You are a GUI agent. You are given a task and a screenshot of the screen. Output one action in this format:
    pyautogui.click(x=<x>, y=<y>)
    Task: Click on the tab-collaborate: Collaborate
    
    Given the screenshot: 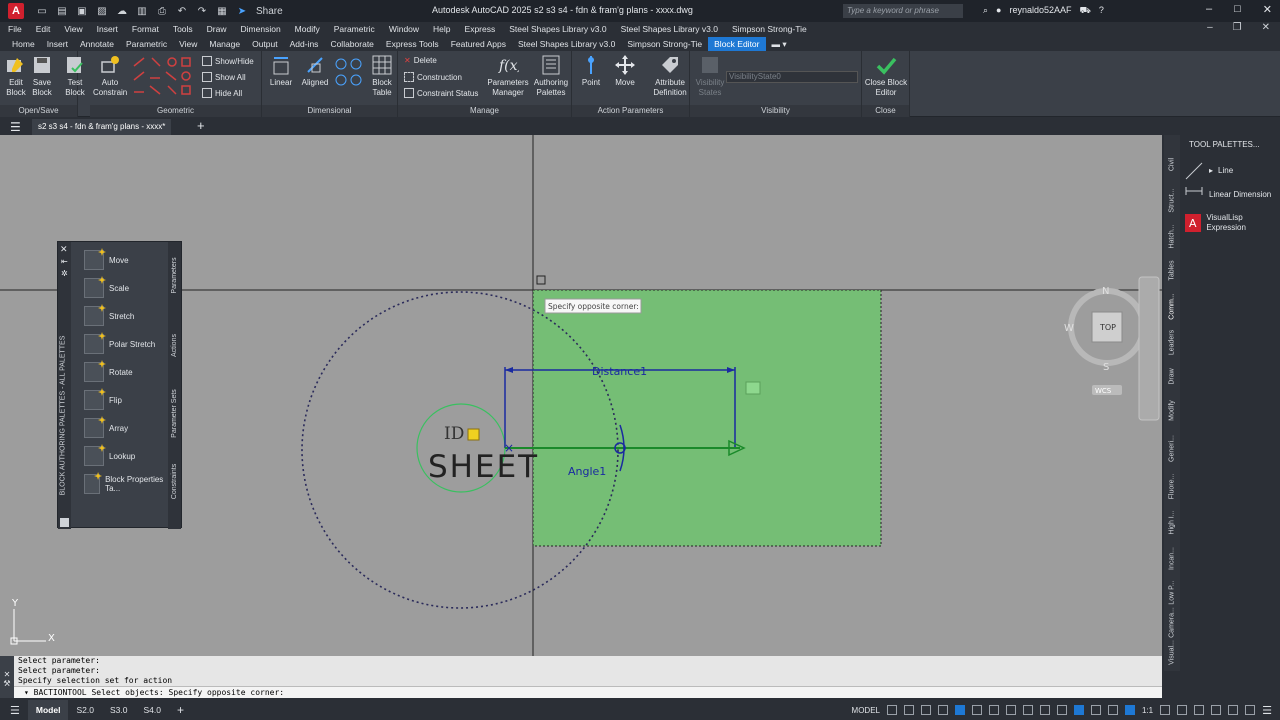 What is the action you would take?
    pyautogui.click(x=351, y=44)
    